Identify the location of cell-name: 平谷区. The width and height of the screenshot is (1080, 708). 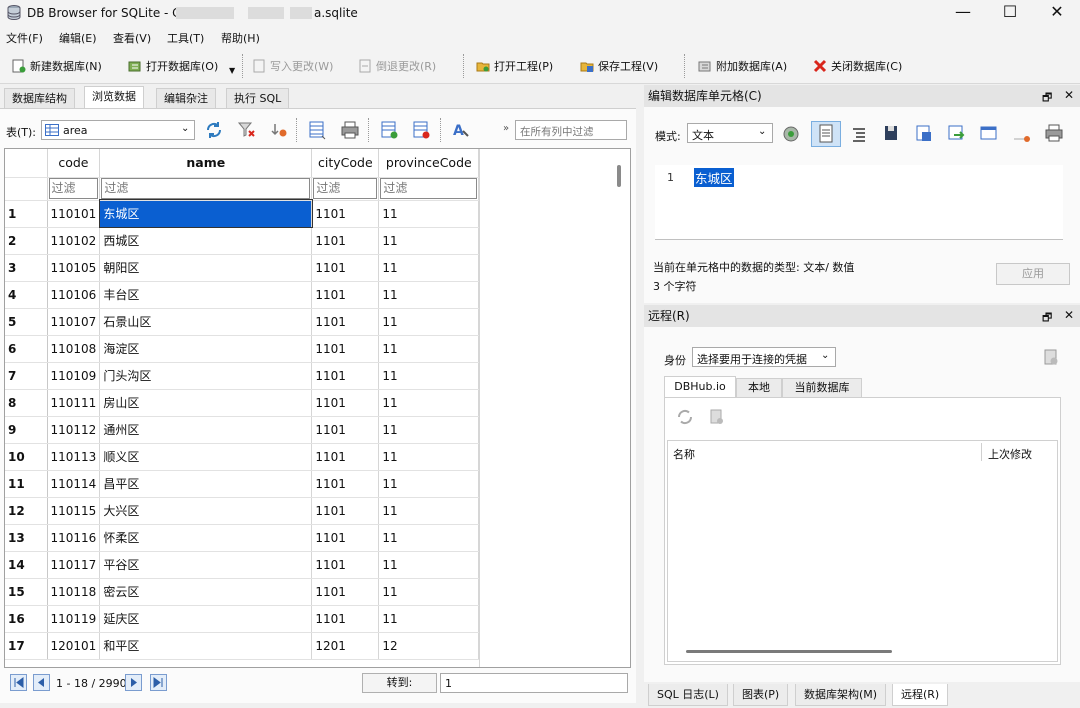
(206, 565).